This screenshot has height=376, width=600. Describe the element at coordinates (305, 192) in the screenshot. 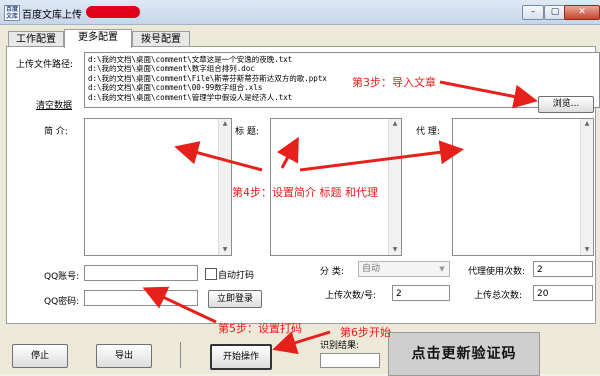

I see `annotation-step4: 第4步：设置简介 标题 和代理` at that location.